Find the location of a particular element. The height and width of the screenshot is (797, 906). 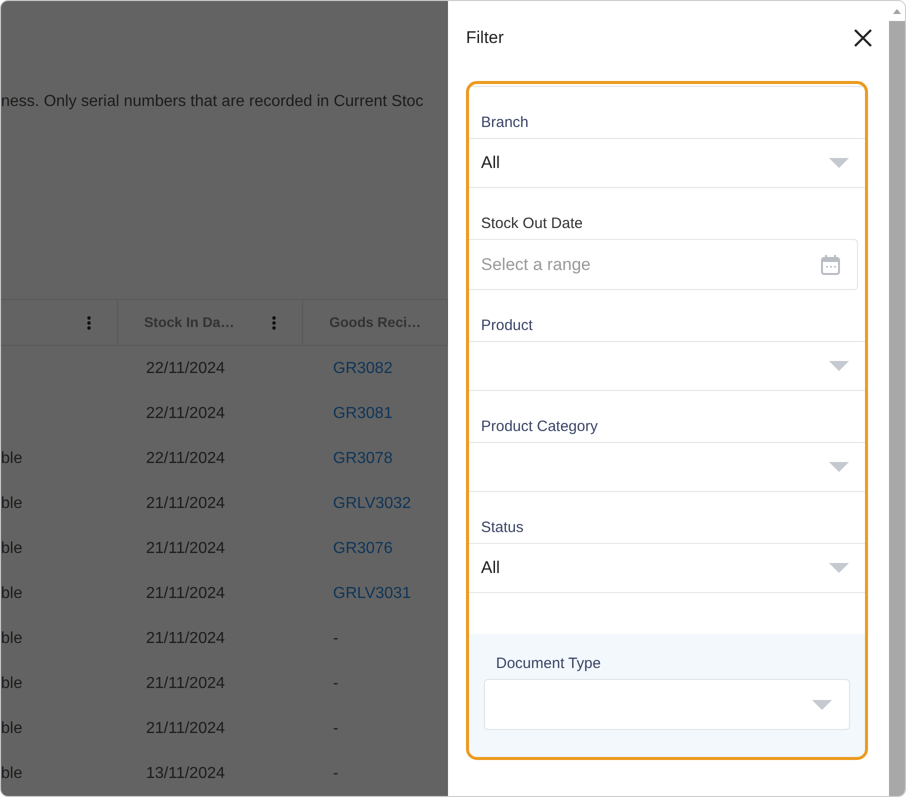

field-label: Stock Out Date is located at coordinates (532, 224).